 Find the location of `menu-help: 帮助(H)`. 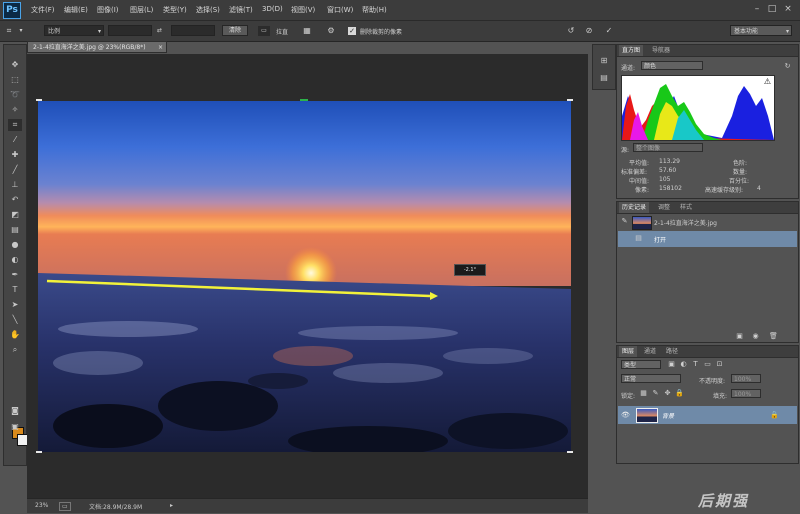

menu-help: 帮助(H) is located at coordinates (374, 10).